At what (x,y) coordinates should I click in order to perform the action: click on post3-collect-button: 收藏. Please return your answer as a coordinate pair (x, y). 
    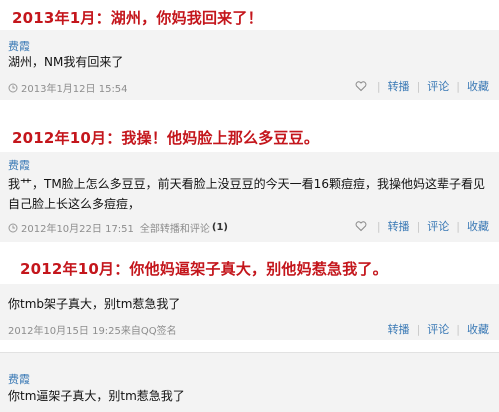
    Looking at the image, I should click on (478, 329).